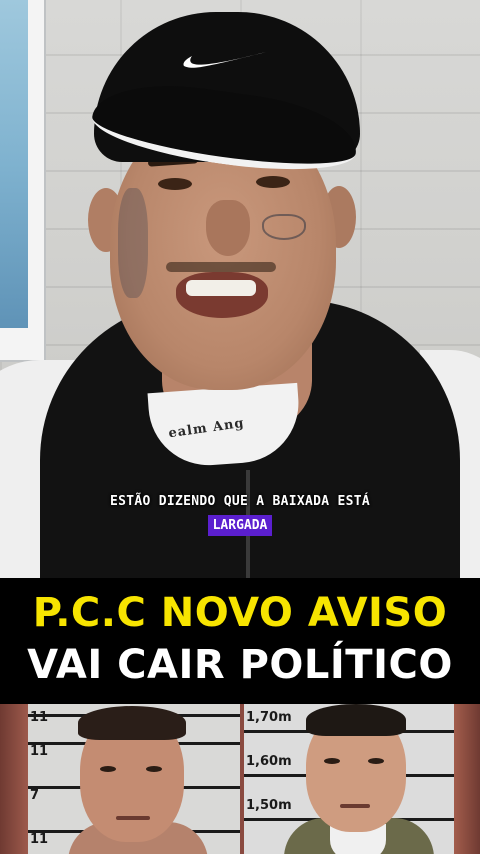 The height and width of the screenshot is (854, 480). What do you see at coordinates (221, 267) in the screenshot?
I see `speaker-mustache` at bounding box center [221, 267].